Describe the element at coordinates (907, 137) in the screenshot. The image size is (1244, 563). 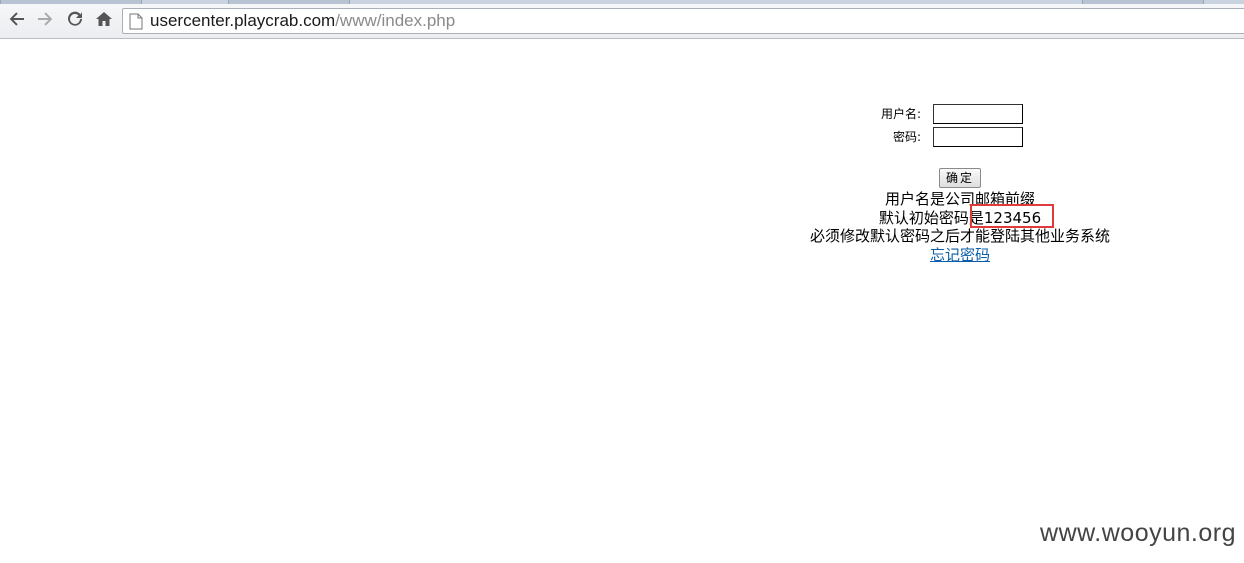
I see `password-label: 密码:` at that location.